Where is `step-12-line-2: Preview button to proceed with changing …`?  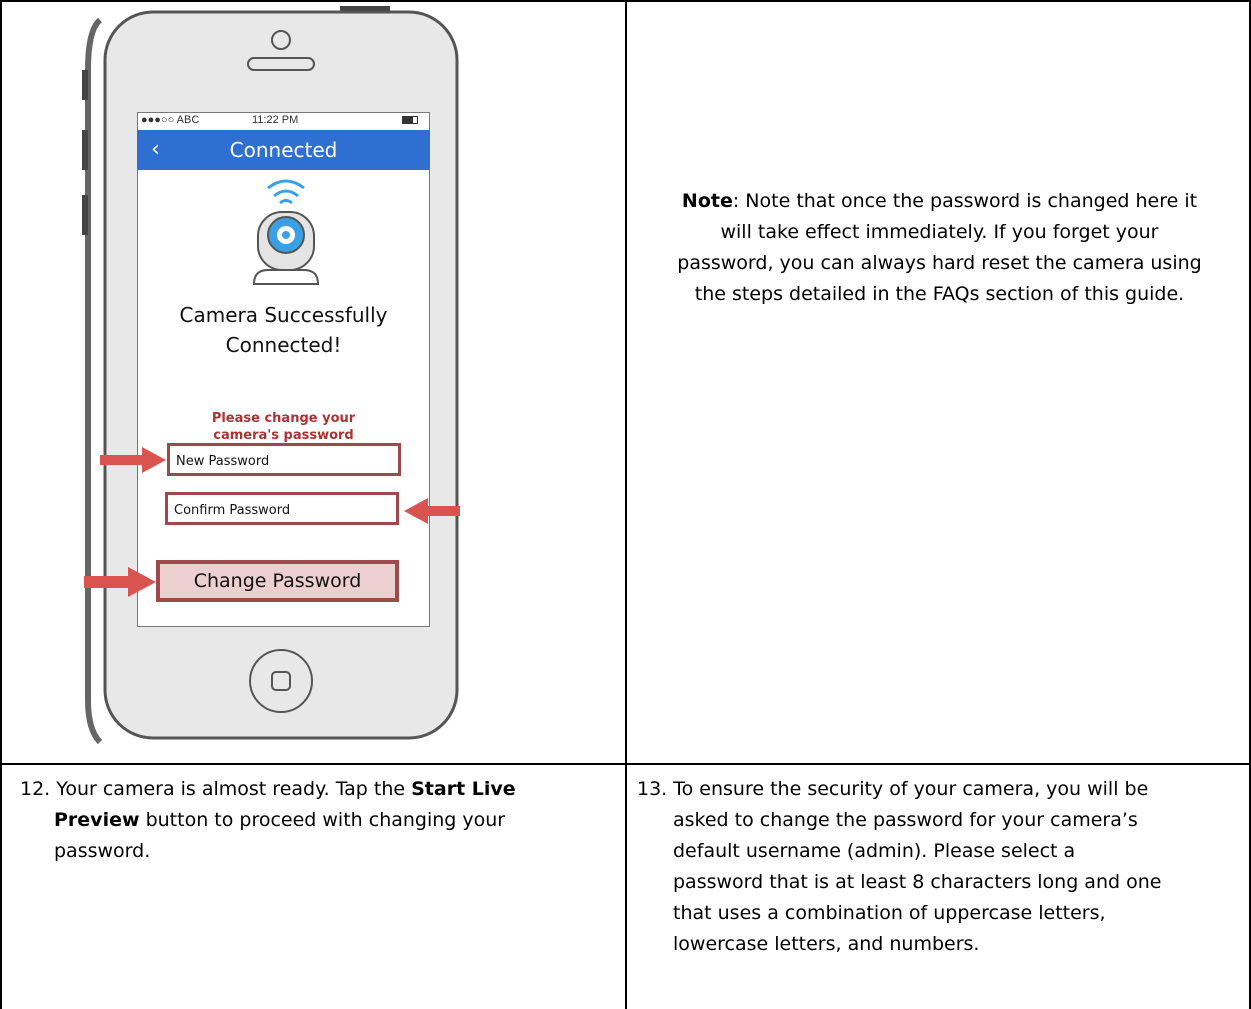 step-12-line-2: Preview button to proceed with changing … is located at coordinates (320, 820).